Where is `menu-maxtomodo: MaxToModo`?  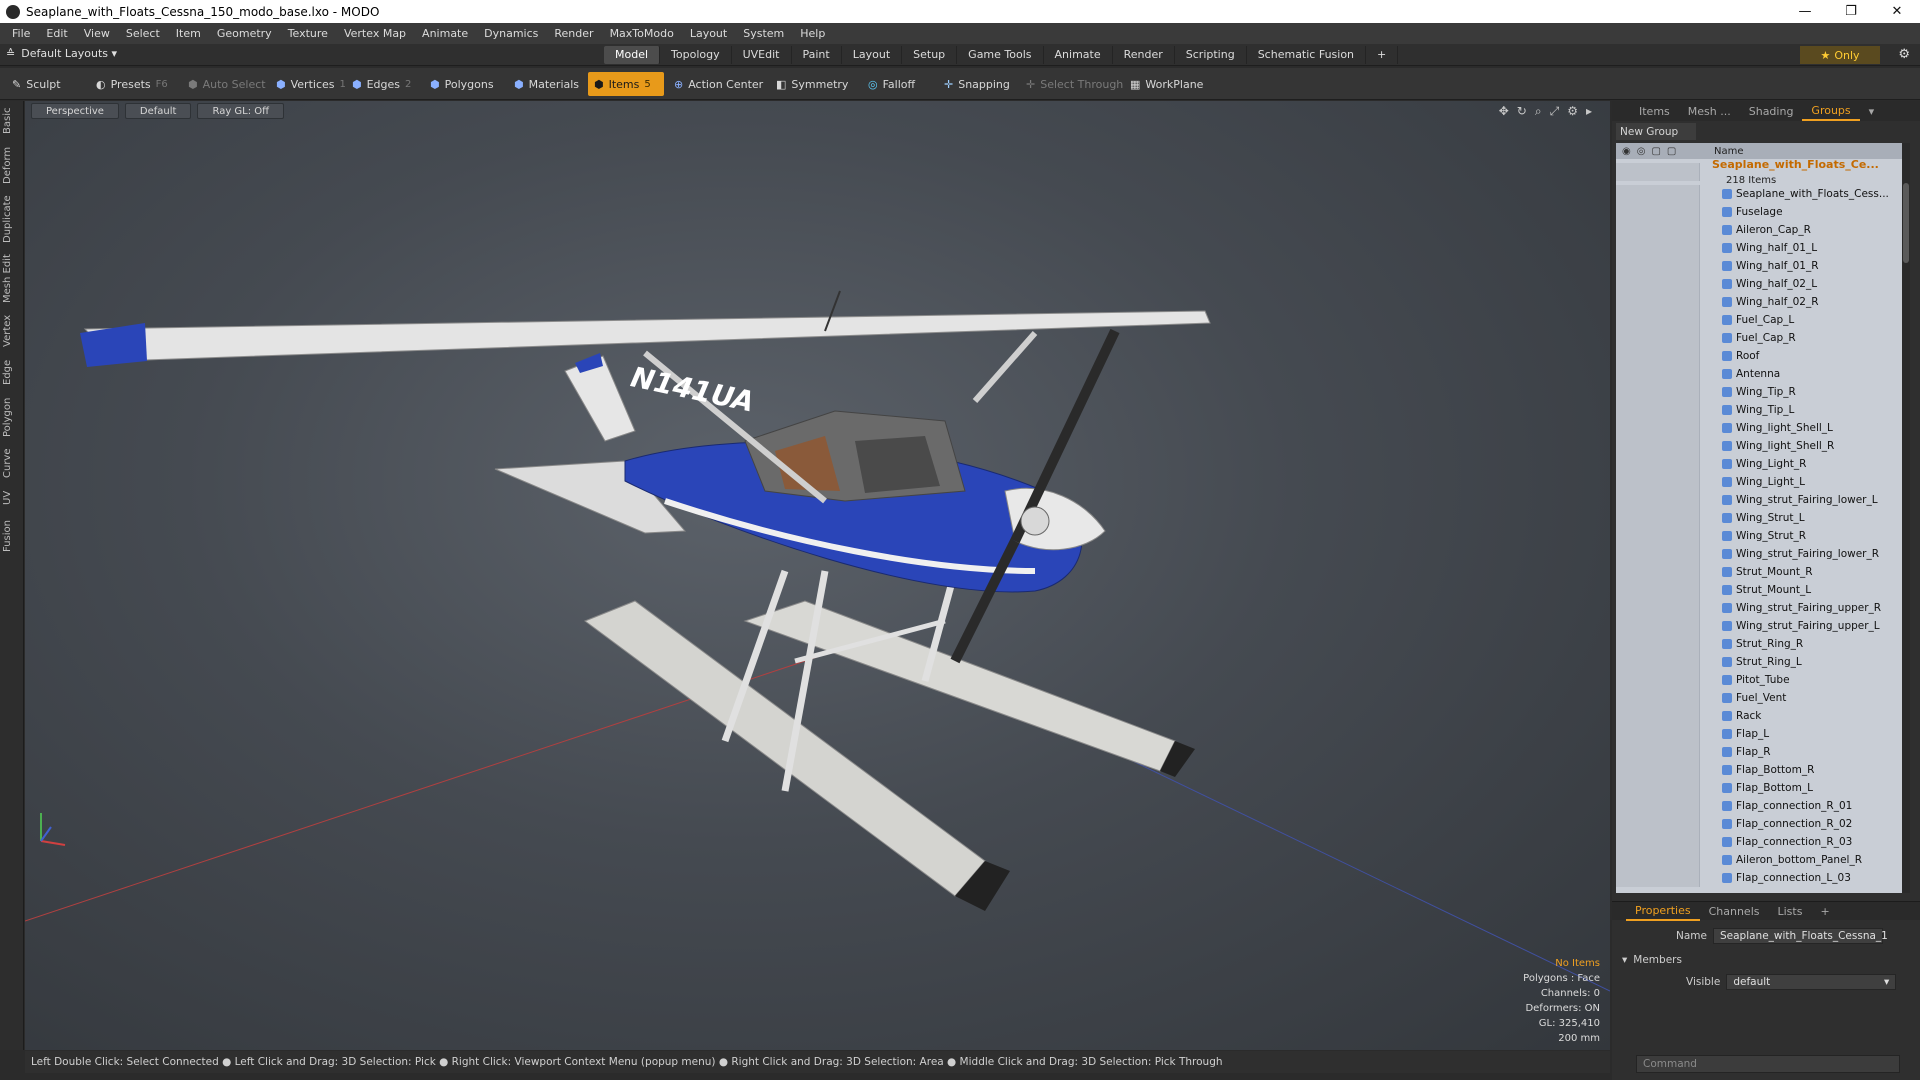
menu-maxtomodo: MaxToModo is located at coordinates (642, 33).